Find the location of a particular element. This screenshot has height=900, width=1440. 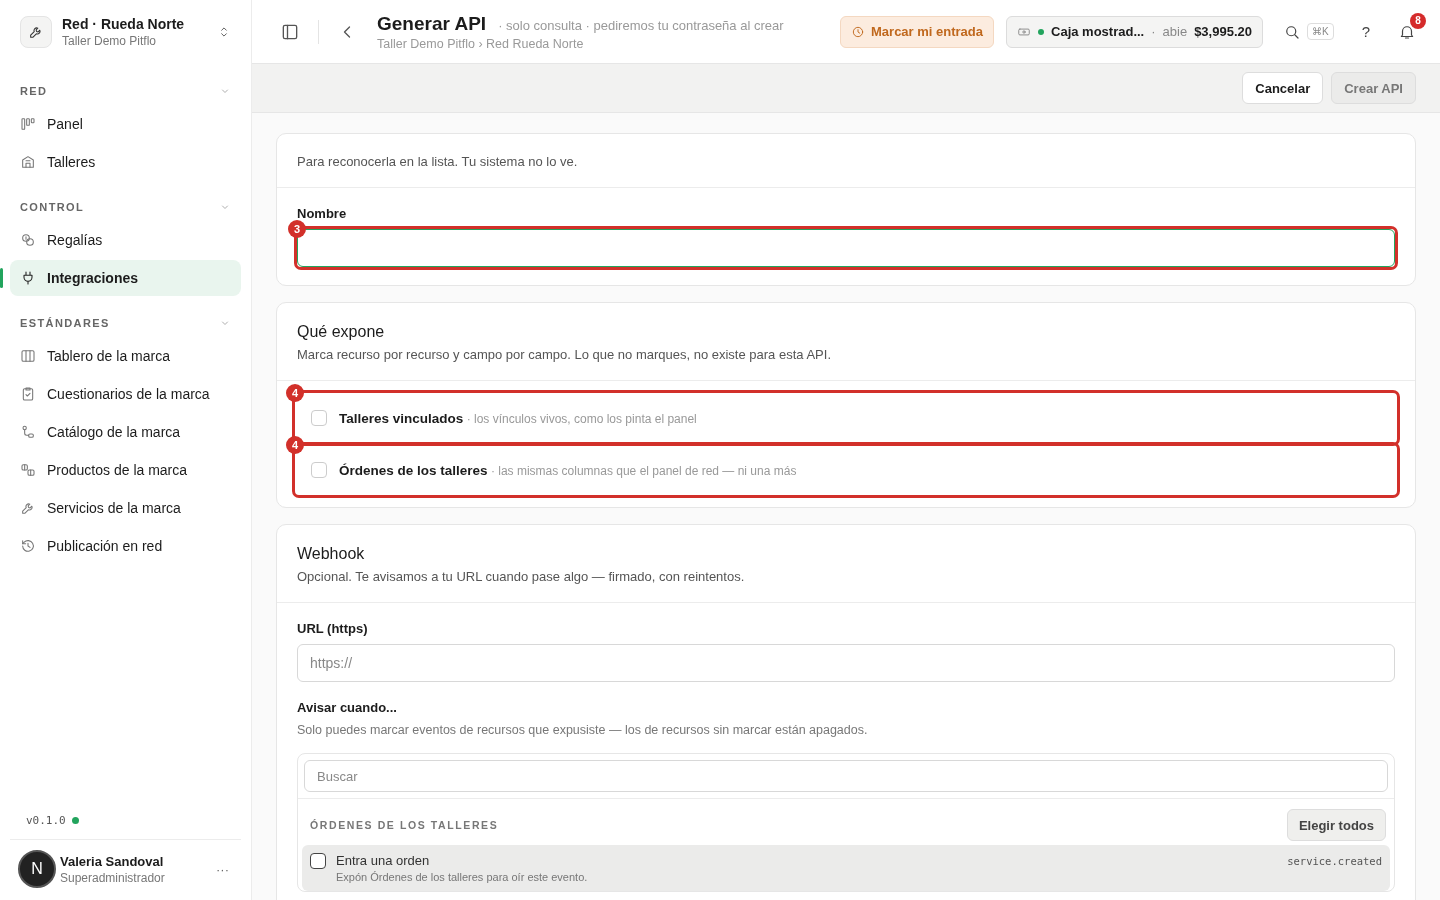

page-title: Generar API is located at coordinates (432, 23).